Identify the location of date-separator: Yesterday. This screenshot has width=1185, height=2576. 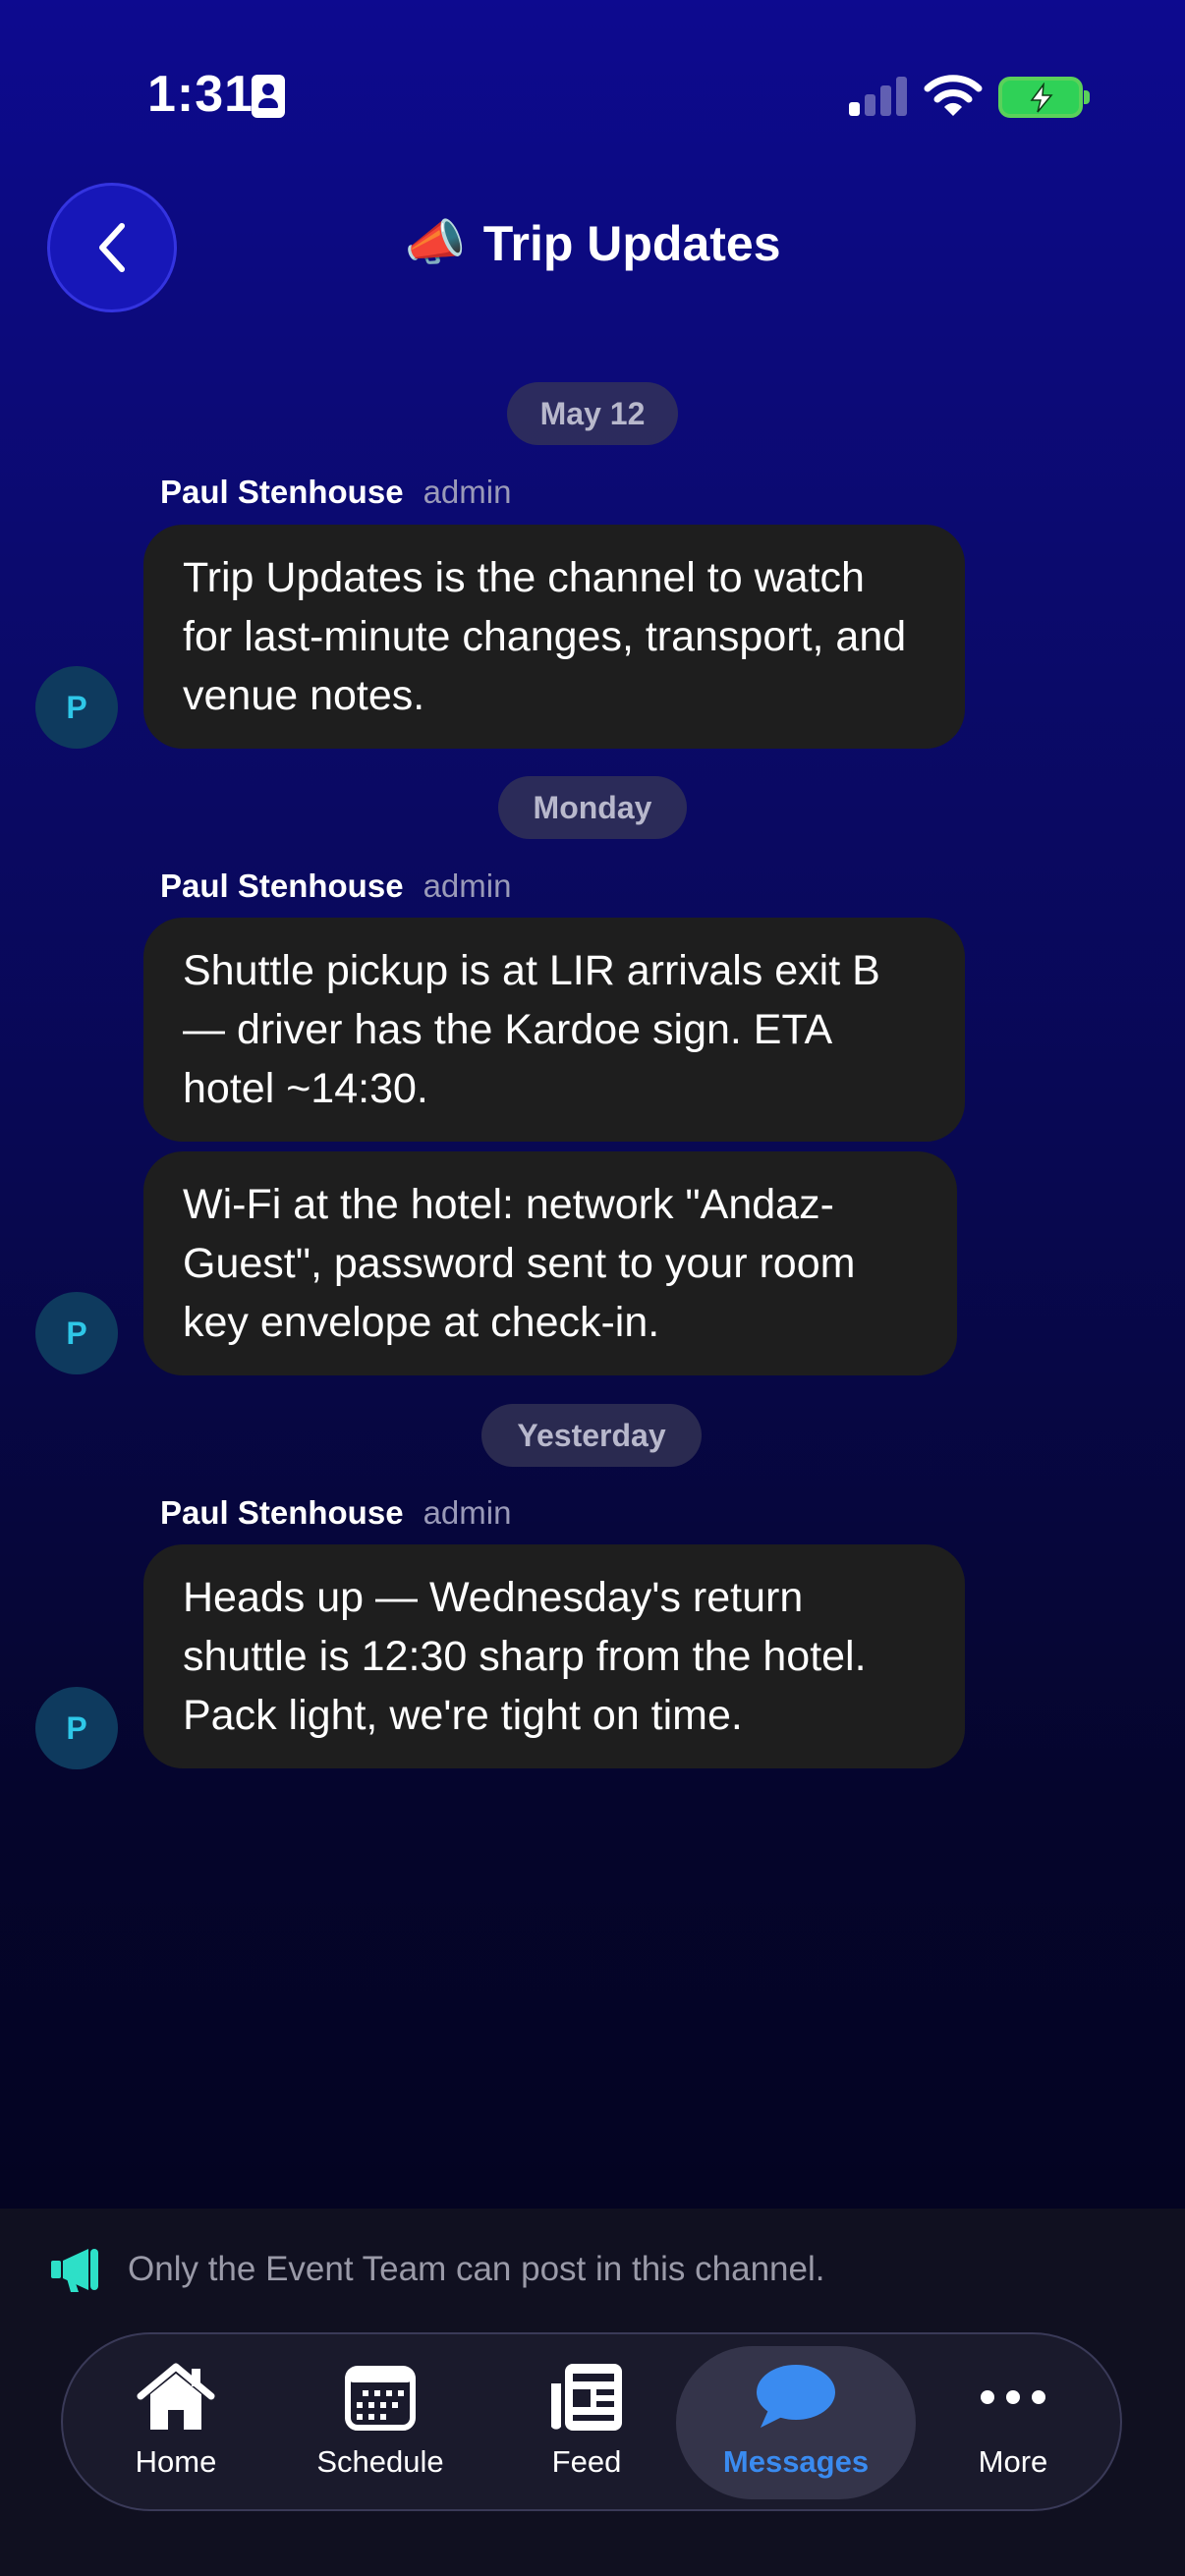
(592, 1435).